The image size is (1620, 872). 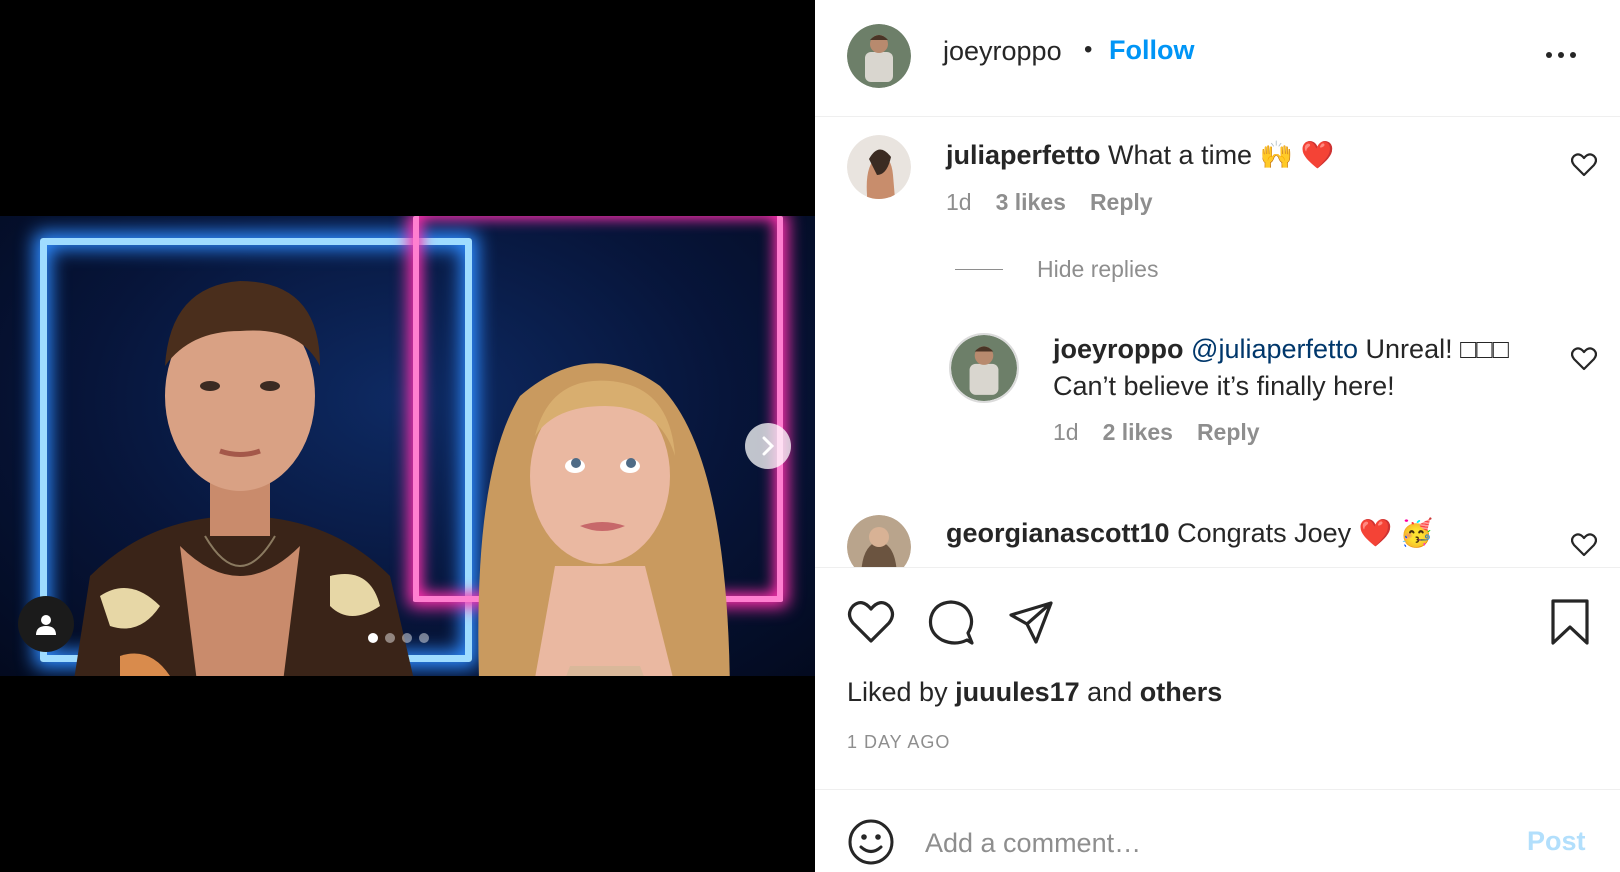 What do you see at coordinates (1274, 349) in the screenshot?
I see `reply-mention: @juliaperfetto` at bounding box center [1274, 349].